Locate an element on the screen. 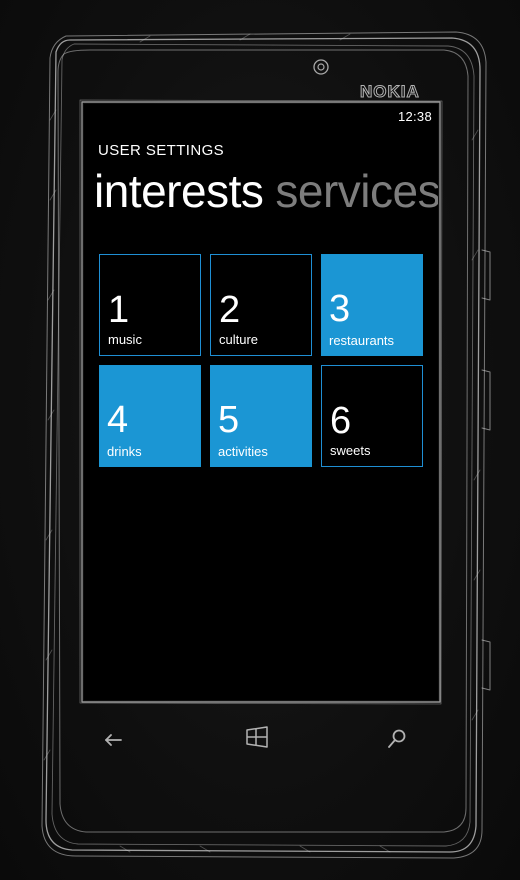 This screenshot has height=880, width=520. tile-number: 2 is located at coordinates (230, 310).